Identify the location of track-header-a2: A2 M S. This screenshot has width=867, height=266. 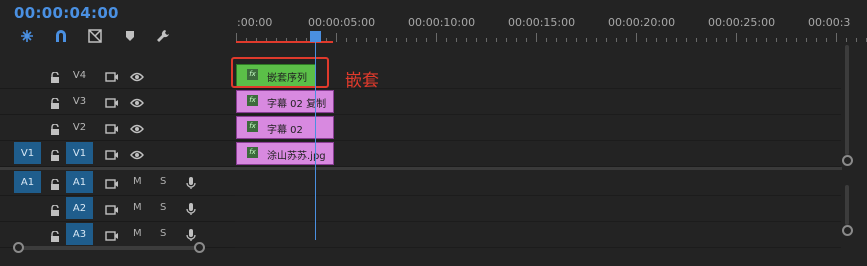
(117, 209).